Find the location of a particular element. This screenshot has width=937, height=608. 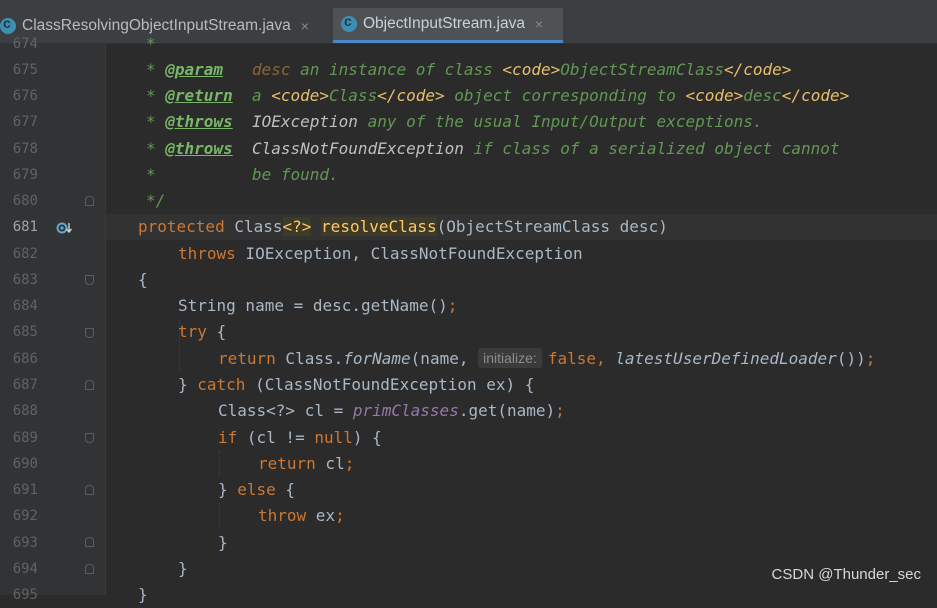

line-number: 684 is located at coordinates (25, 306).